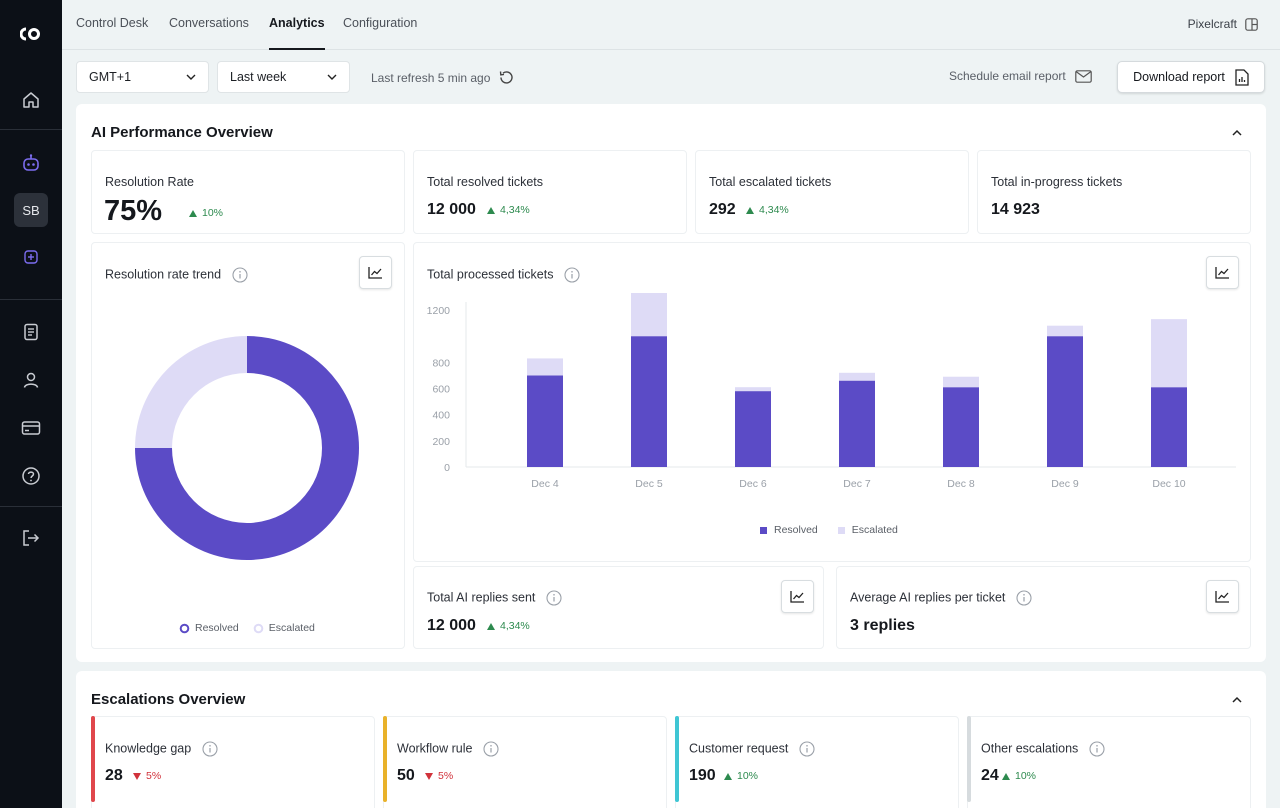 This screenshot has width=1280, height=808. What do you see at coordinates (297, 33) in the screenshot?
I see `tab-analytics: Analytics` at bounding box center [297, 33].